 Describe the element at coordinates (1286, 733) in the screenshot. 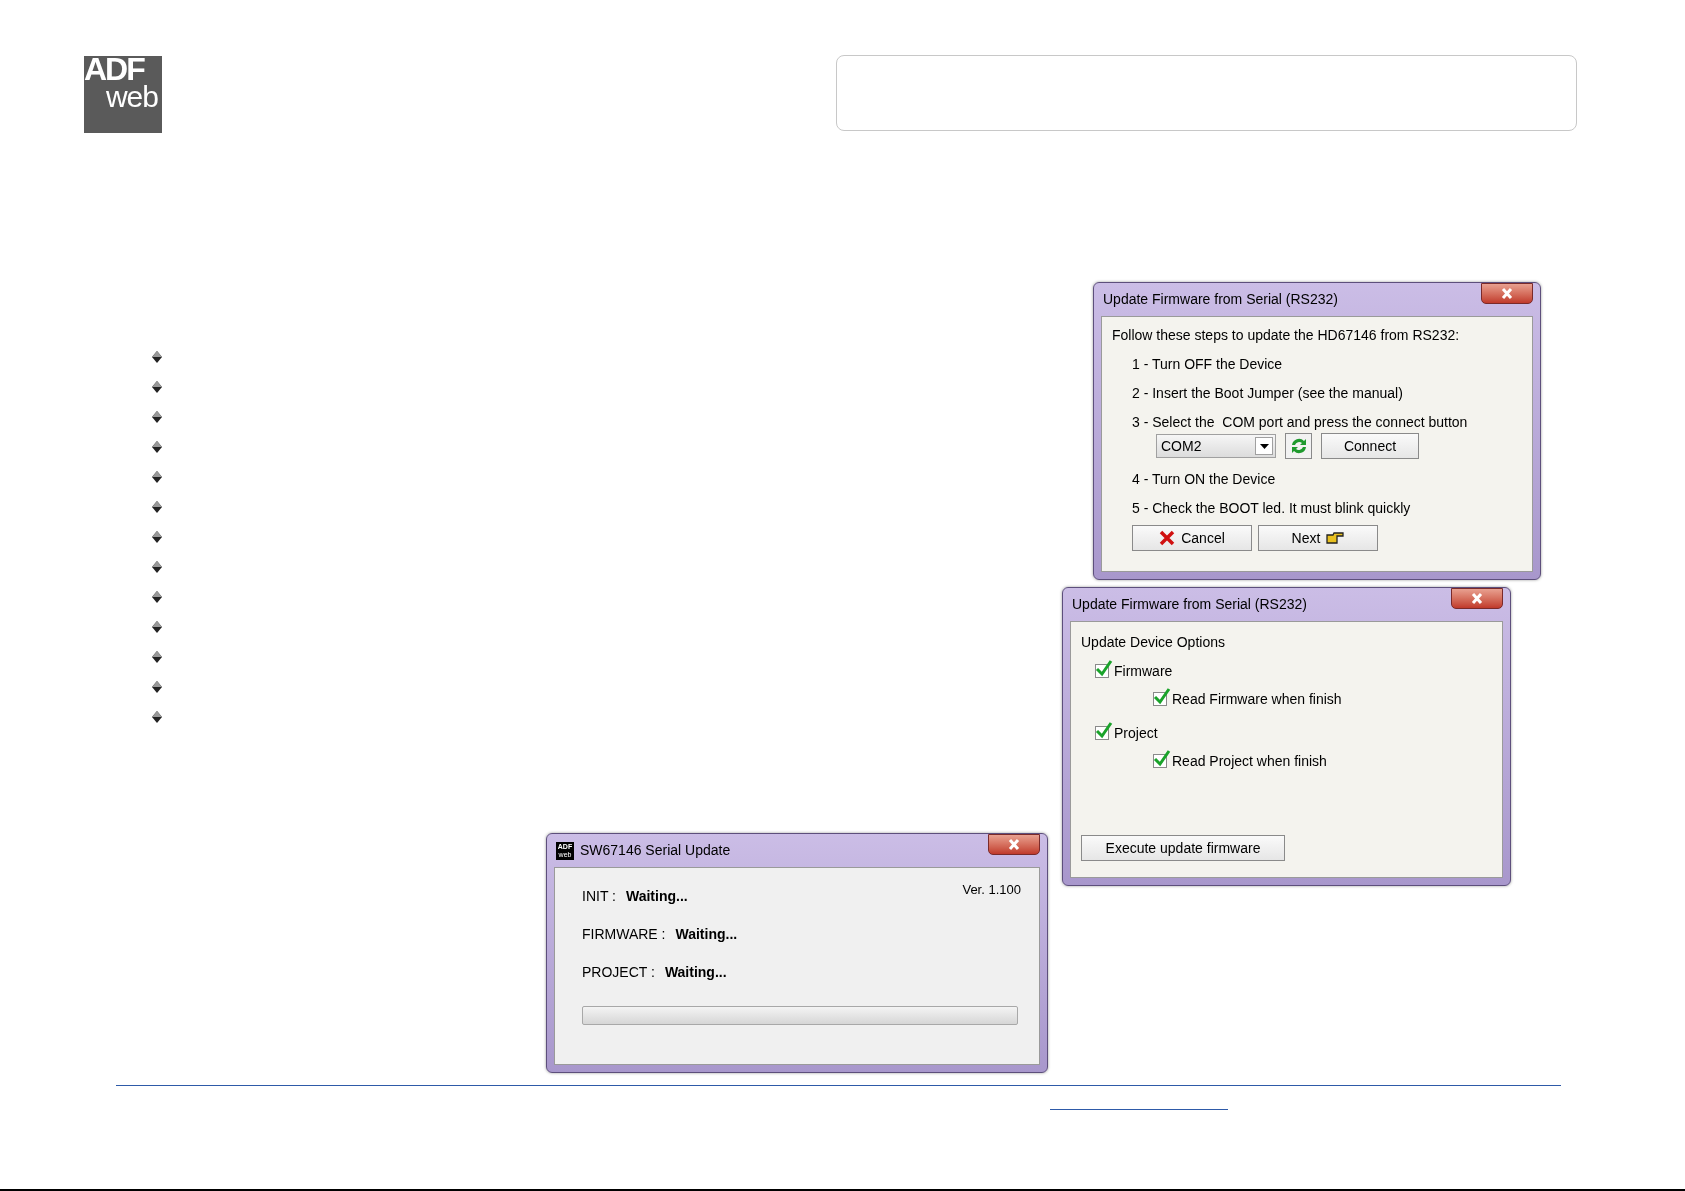

I see `checkbox-option: Project` at that location.